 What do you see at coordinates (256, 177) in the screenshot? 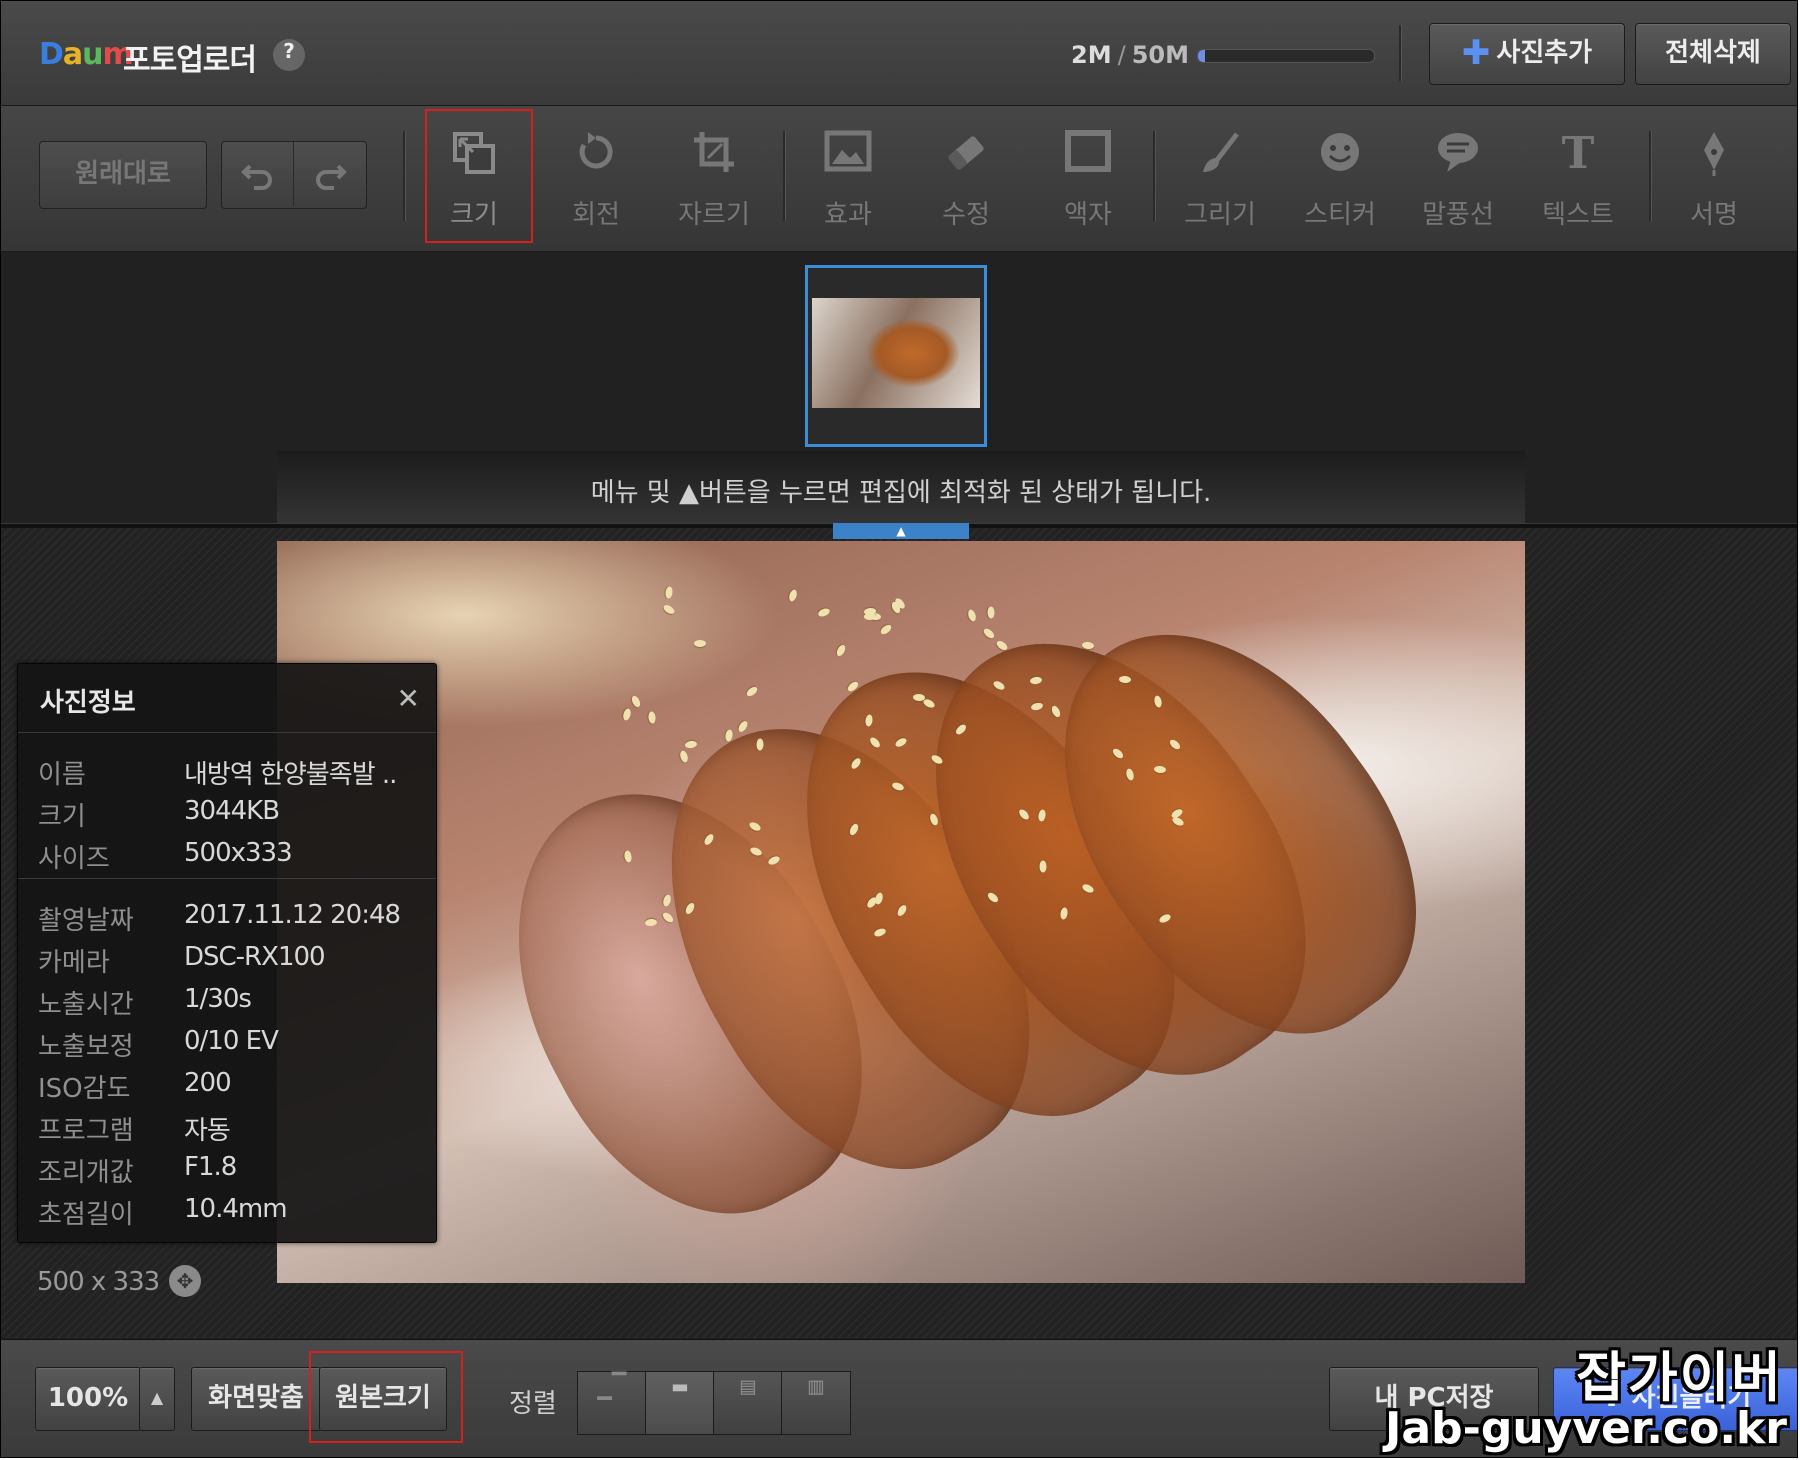
I see `undo-icon` at bounding box center [256, 177].